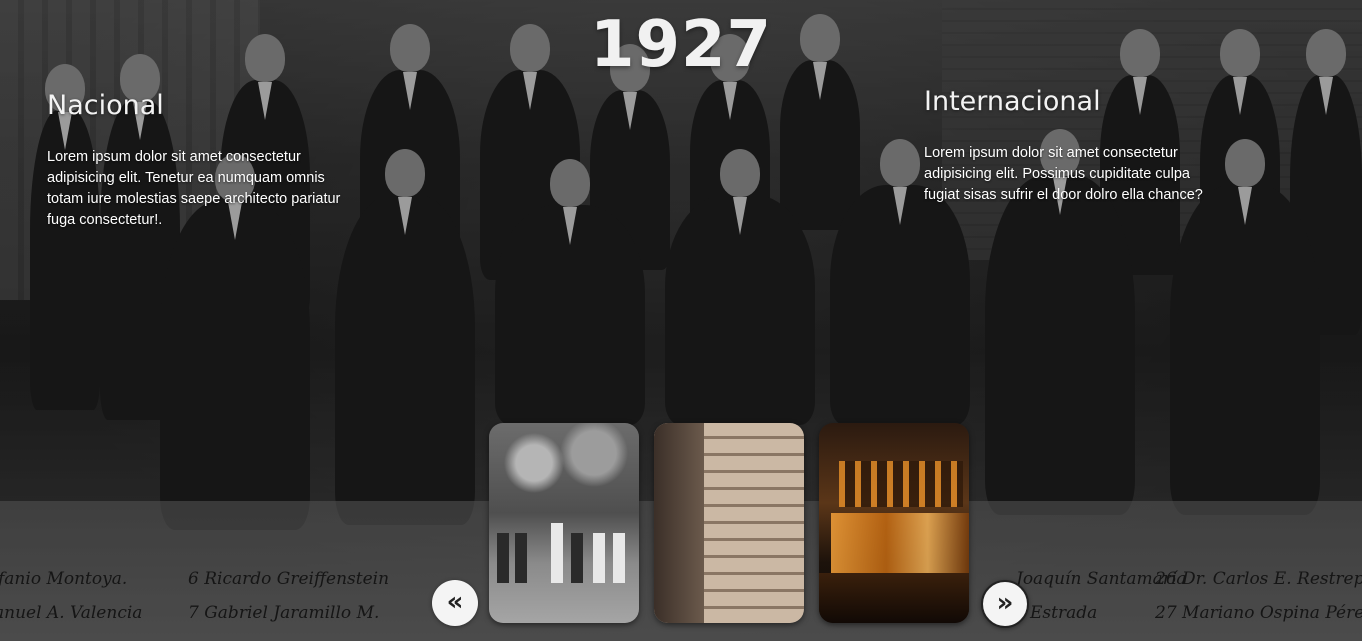 This screenshot has width=1362, height=641. Describe the element at coordinates (894, 523) in the screenshot. I see `carousel-item-coffee-shop` at that location.